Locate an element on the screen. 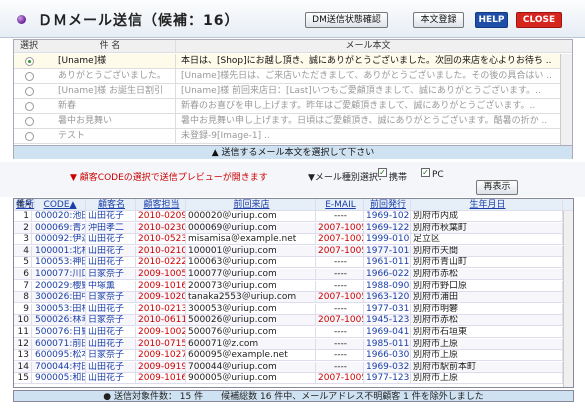 Image resolution: width=585 pixels, height=413 pixels. row-number: 5 is located at coordinates (23, 263).